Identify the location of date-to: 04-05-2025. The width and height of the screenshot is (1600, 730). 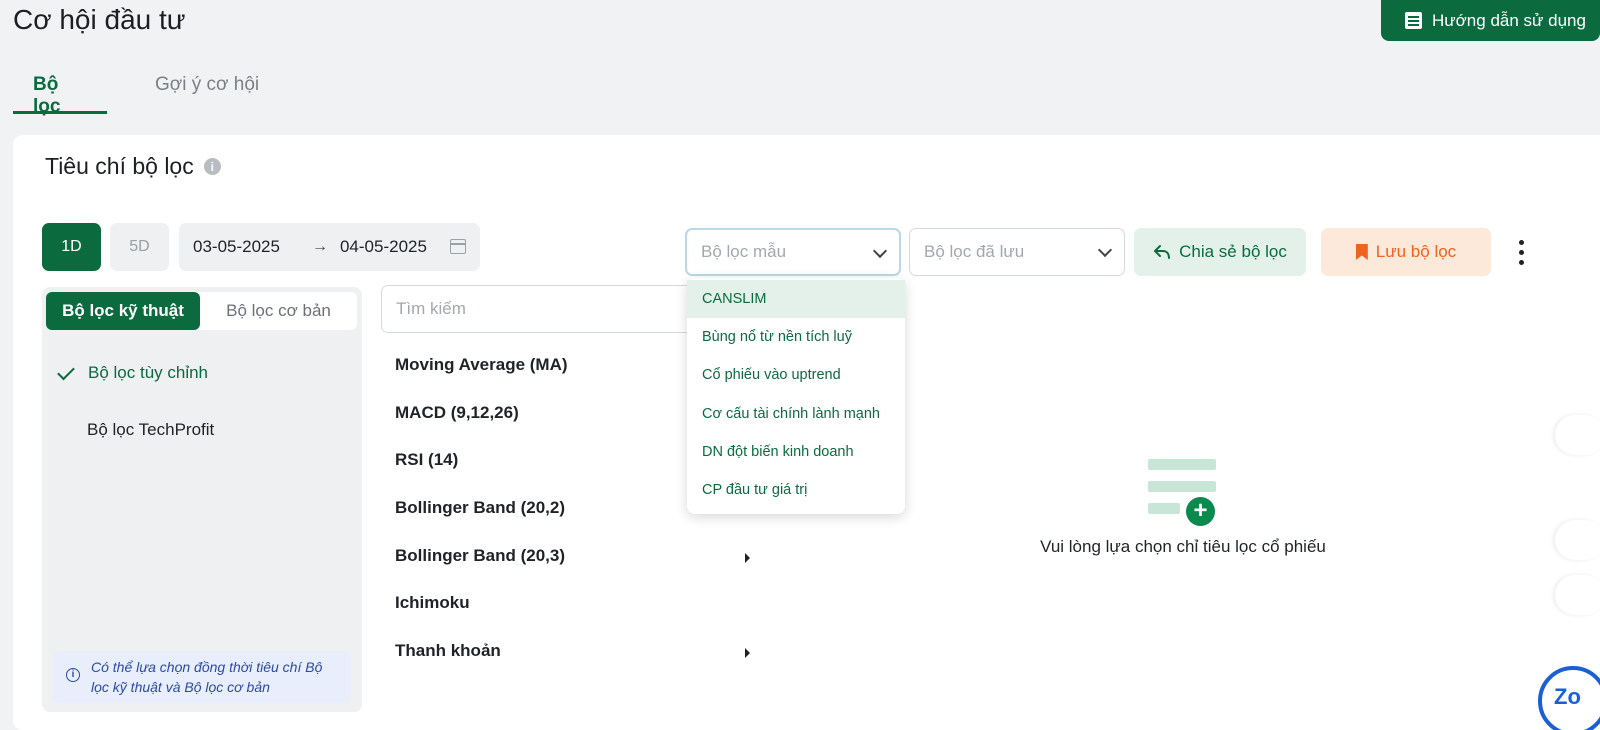
(383, 247).